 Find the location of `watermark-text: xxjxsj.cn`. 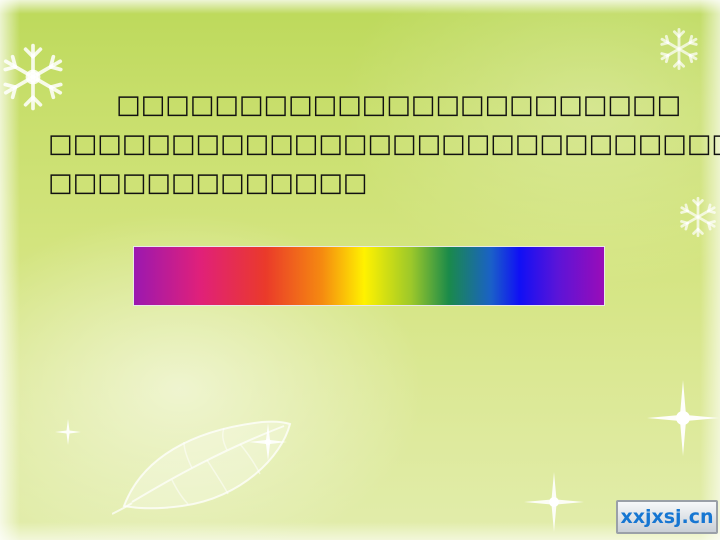

watermark-text: xxjxsj.cn is located at coordinates (667, 517).